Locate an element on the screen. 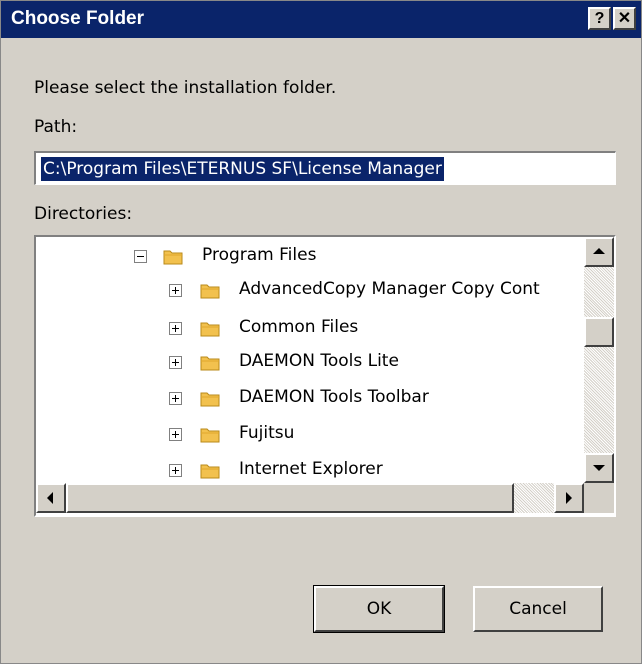 The height and width of the screenshot is (664, 642). horizontal-scrollbar is located at coordinates (310, 498).